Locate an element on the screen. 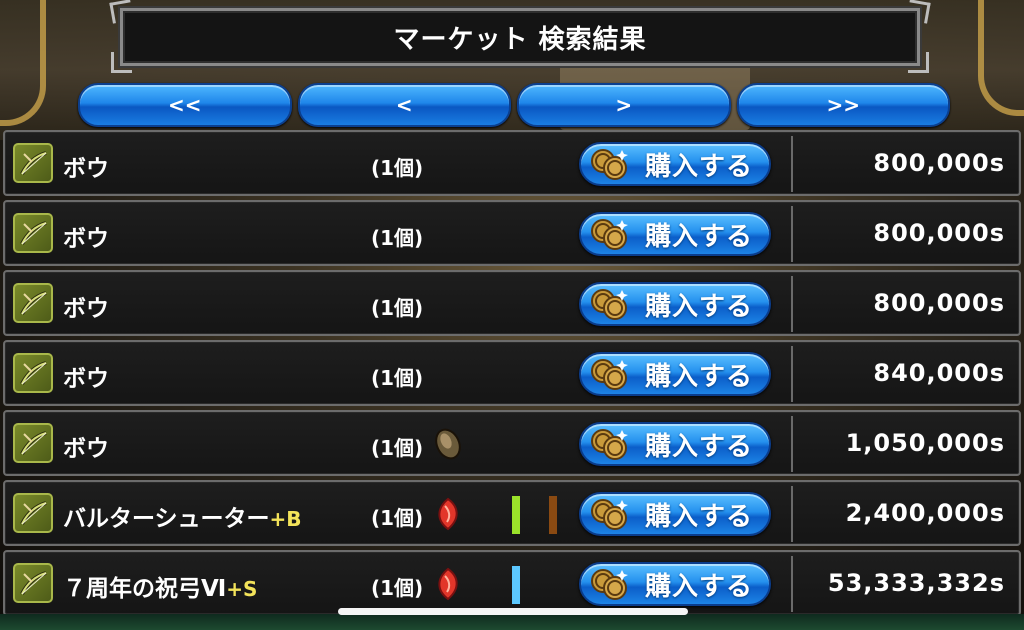  item-name-text: ７周年の祝弓Ⅵ is located at coordinates (145, 589).